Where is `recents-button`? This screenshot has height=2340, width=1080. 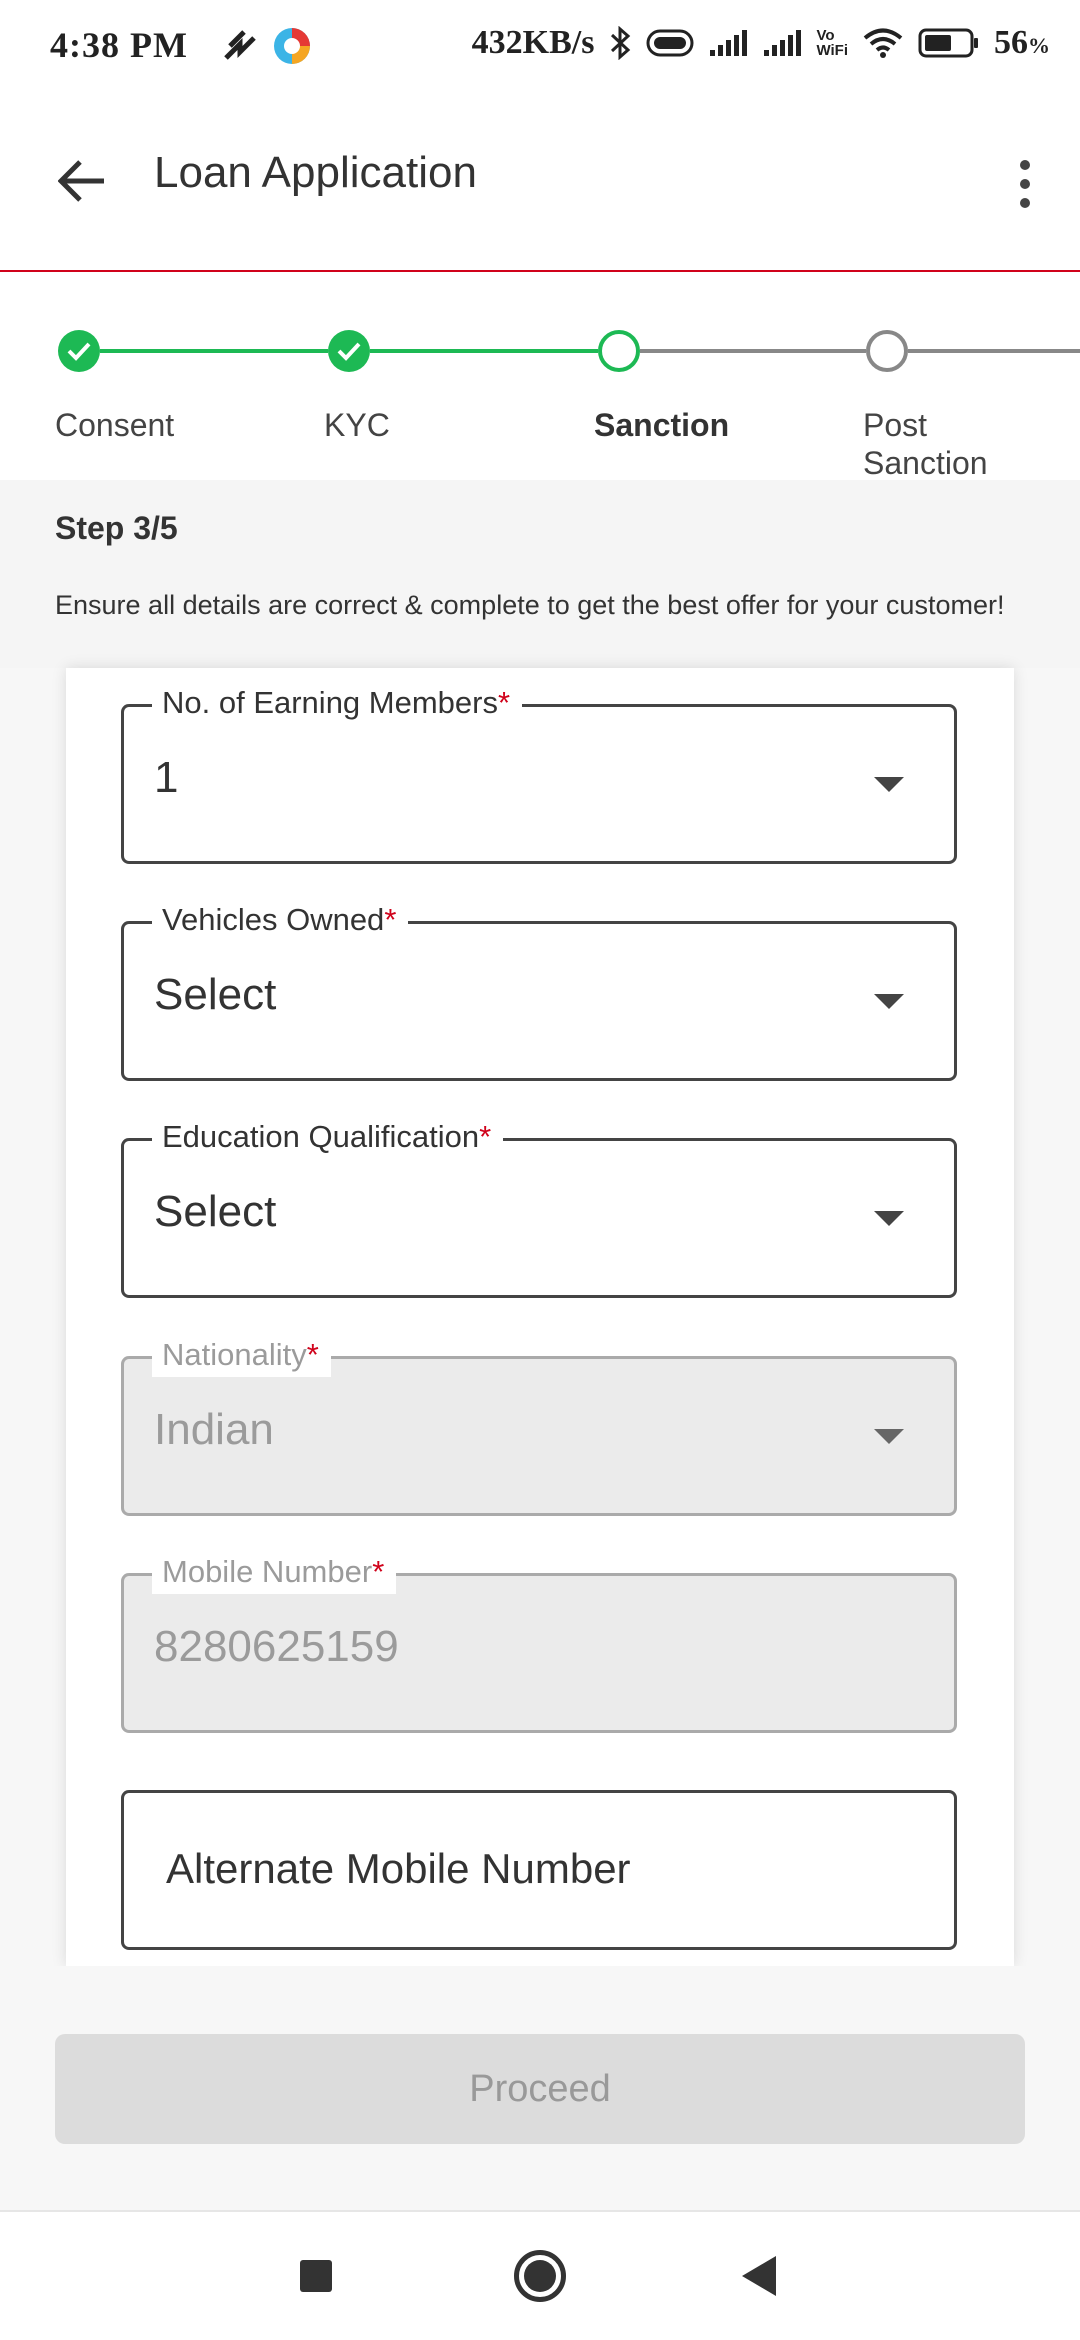 recents-button is located at coordinates (316, 2276).